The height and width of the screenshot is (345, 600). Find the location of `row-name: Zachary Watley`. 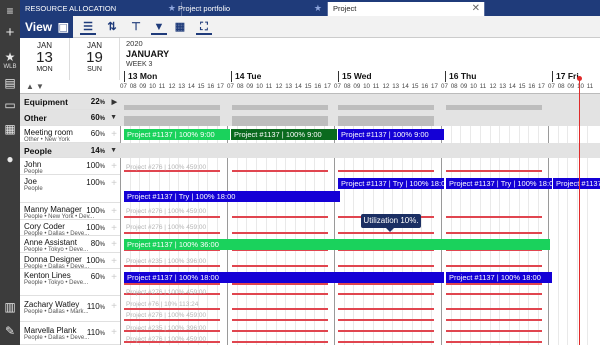

row-name: Zachary Watley is located at coordinates (52, 304).